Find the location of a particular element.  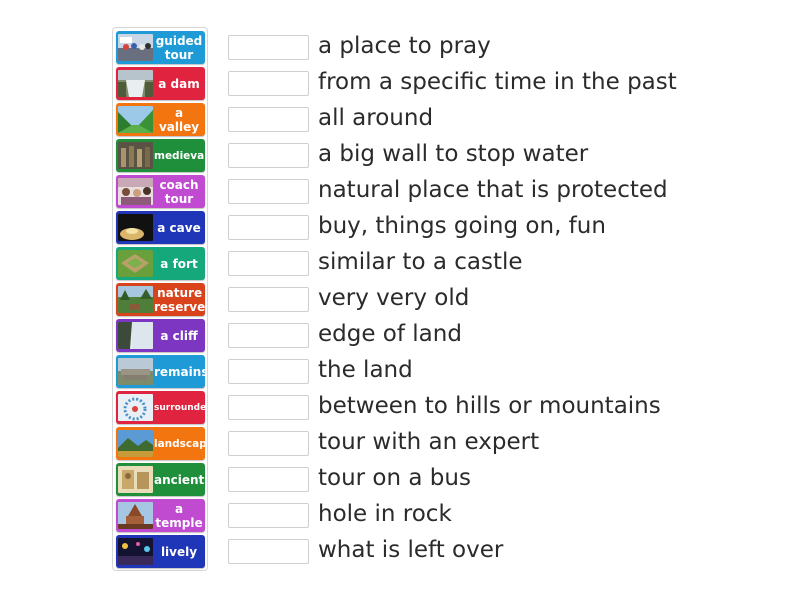

tile-ancient: ancient is located at coordinates (160, 479).